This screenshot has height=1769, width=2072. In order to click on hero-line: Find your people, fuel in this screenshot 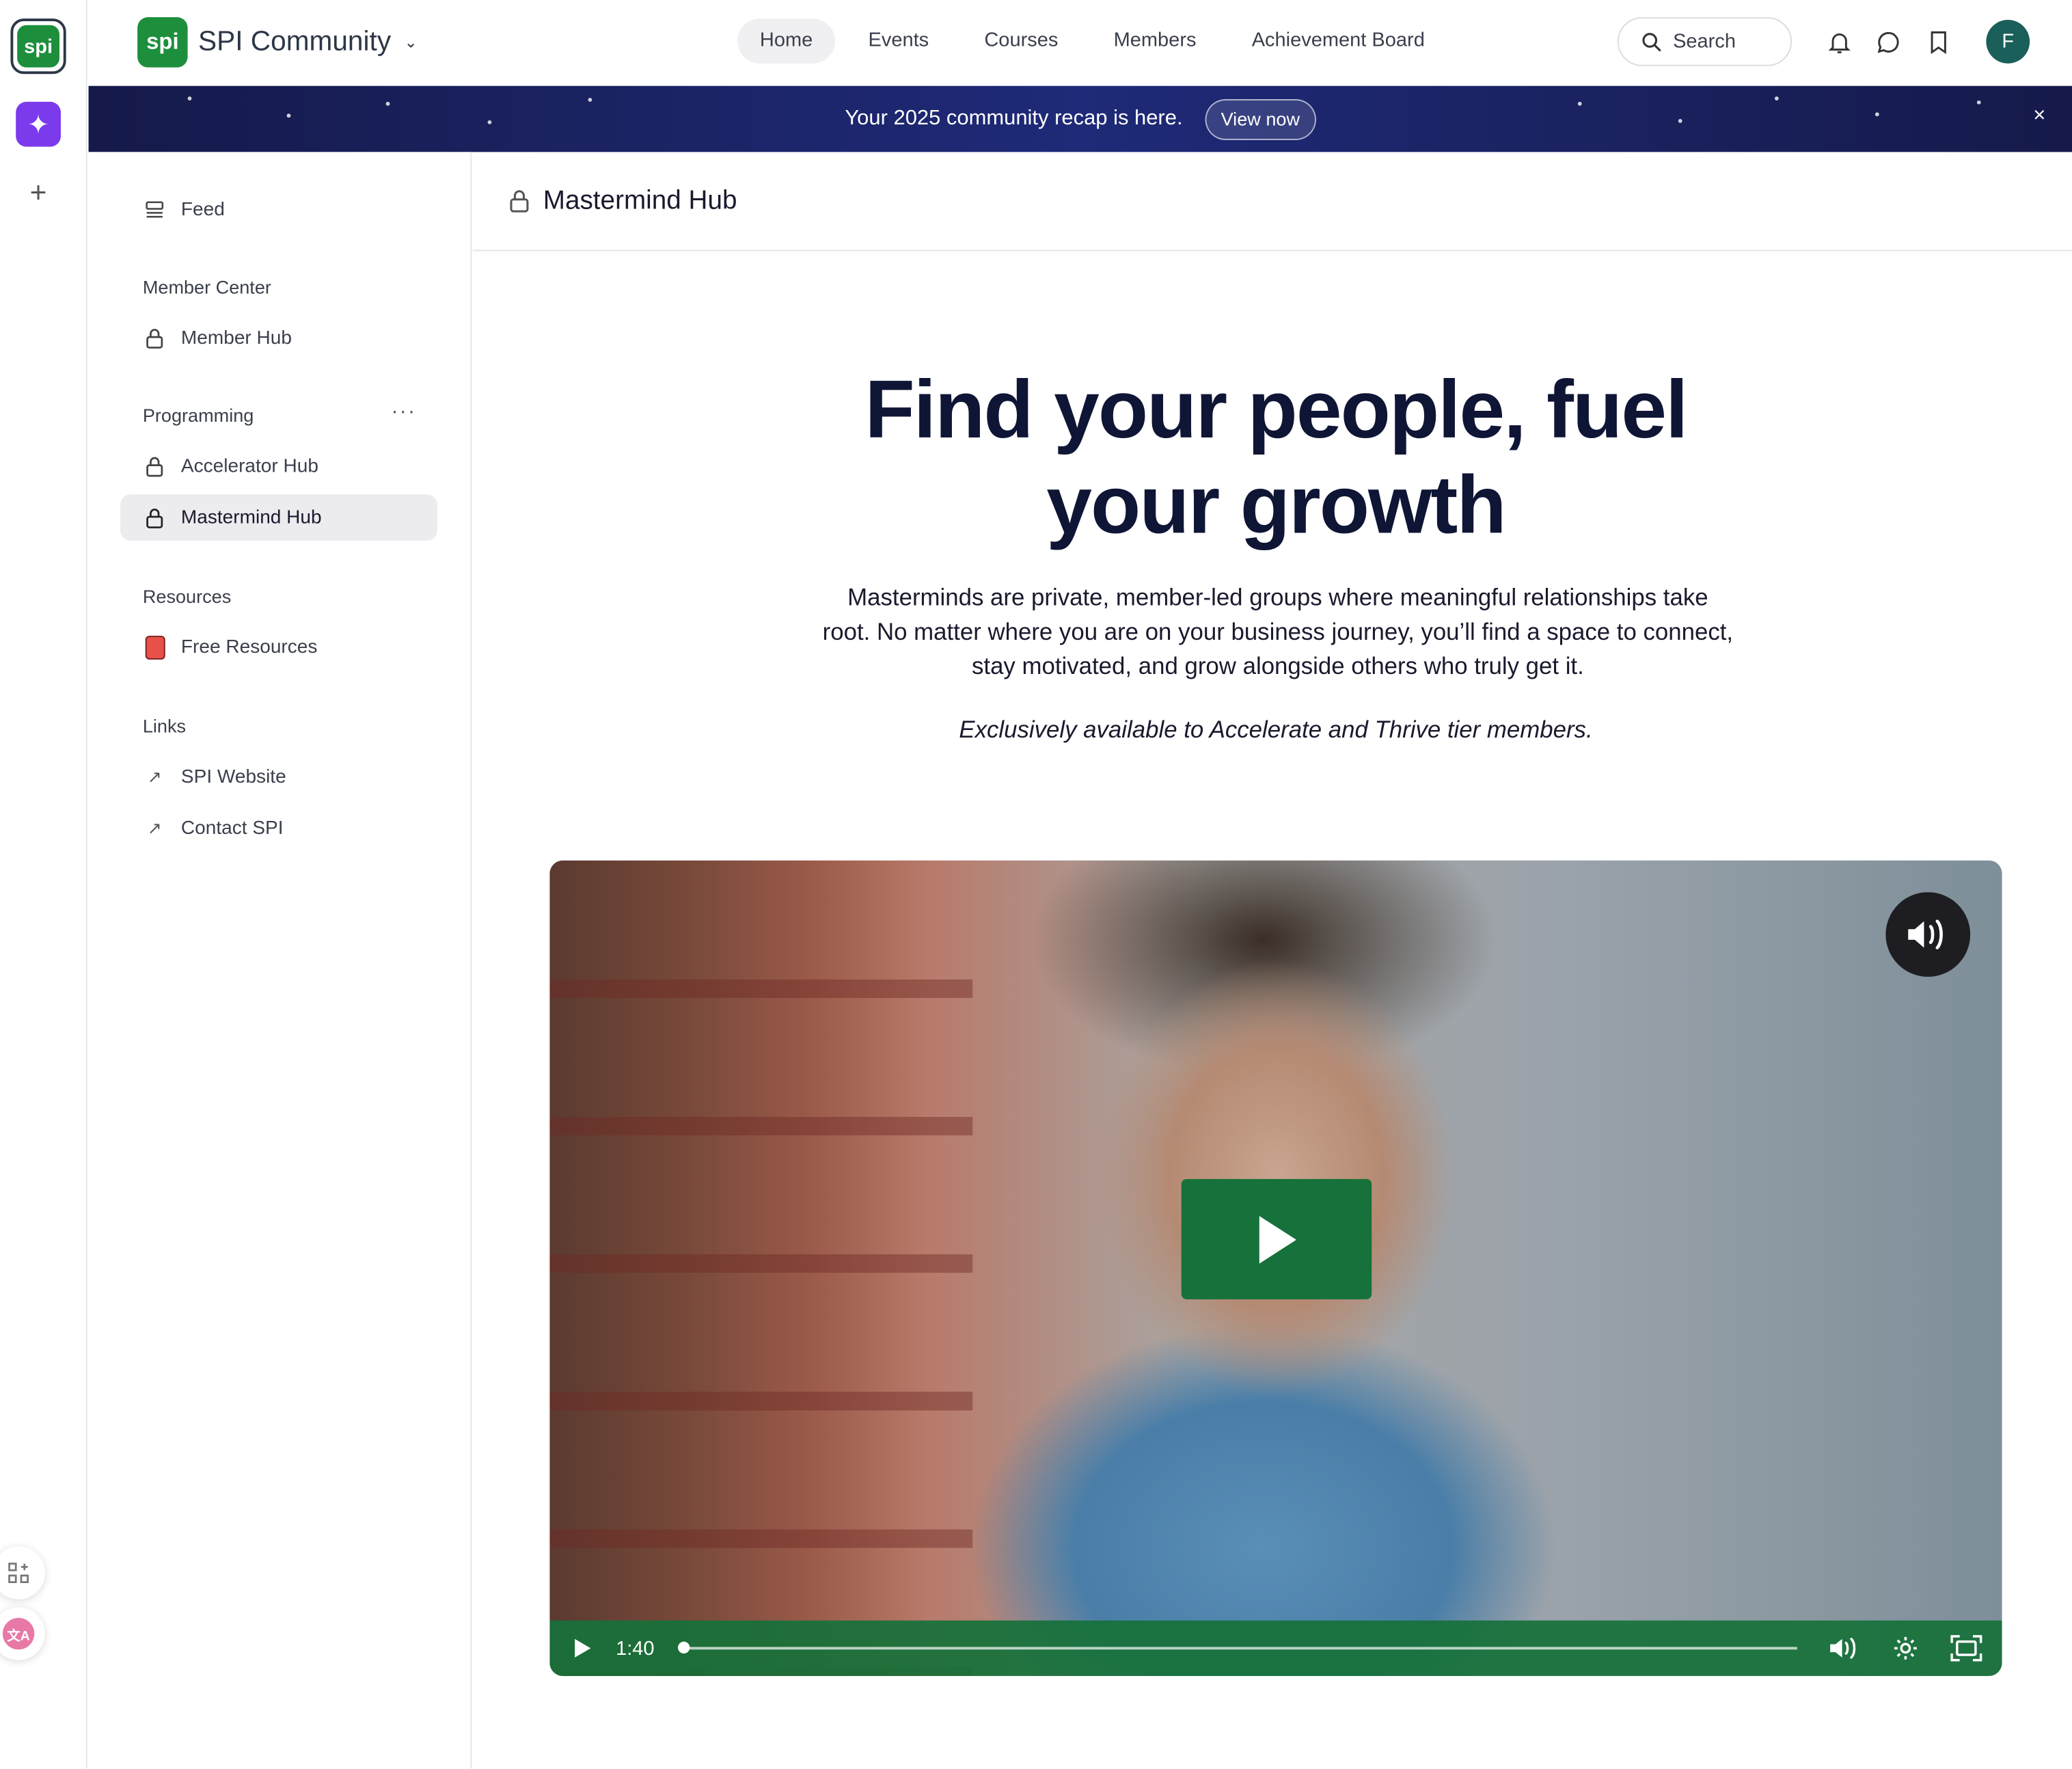, I will do `click(1276, 410)`.